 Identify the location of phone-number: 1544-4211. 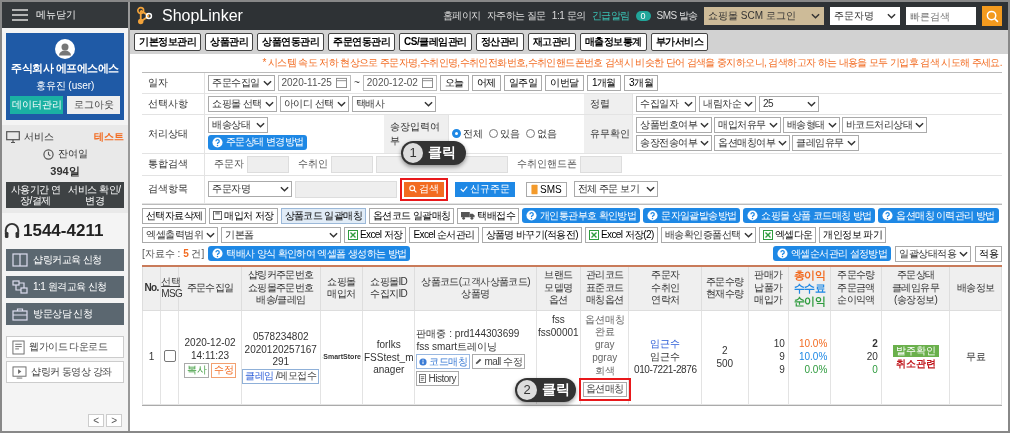
(63, 231).